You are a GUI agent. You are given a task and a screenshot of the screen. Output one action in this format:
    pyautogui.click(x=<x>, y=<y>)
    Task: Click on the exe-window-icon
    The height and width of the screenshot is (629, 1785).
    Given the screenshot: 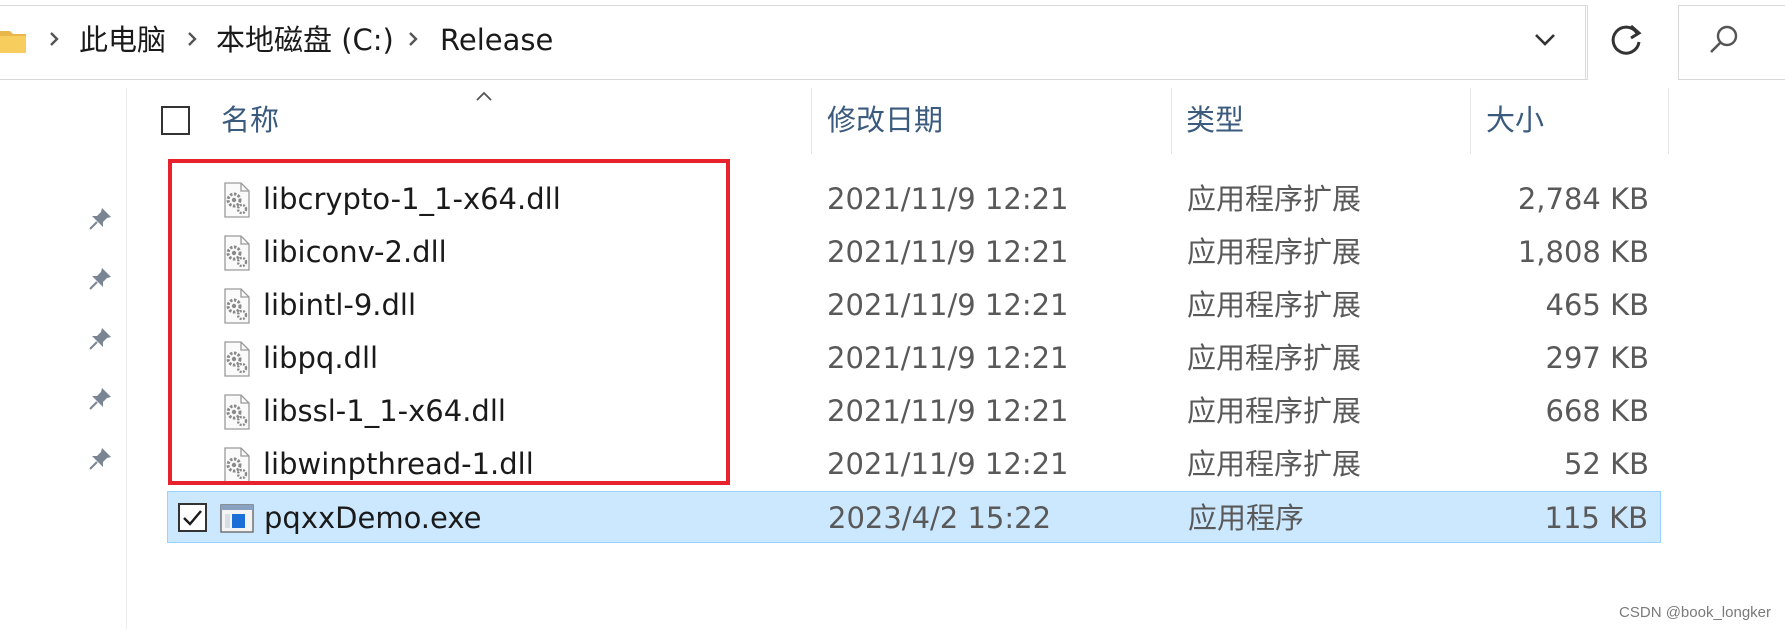 What is the action you would take?
    pyautogui.click(x=237, y=518)
    